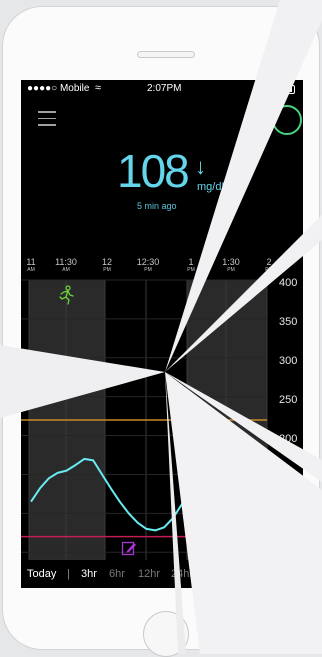  I want to click on y-tick-label: 200, so click(288, 439).